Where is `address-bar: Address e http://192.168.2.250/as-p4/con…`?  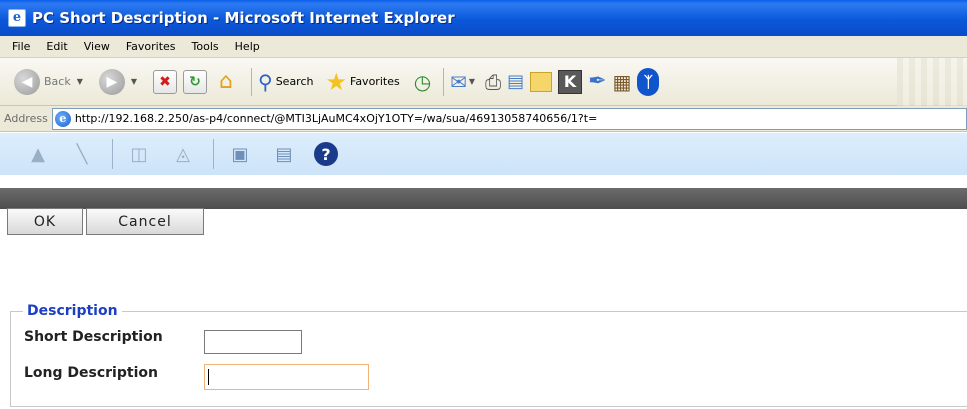 address-bar: Address e http://192.168.2.250/as-p4/con… is located at coordinates (483, 119).